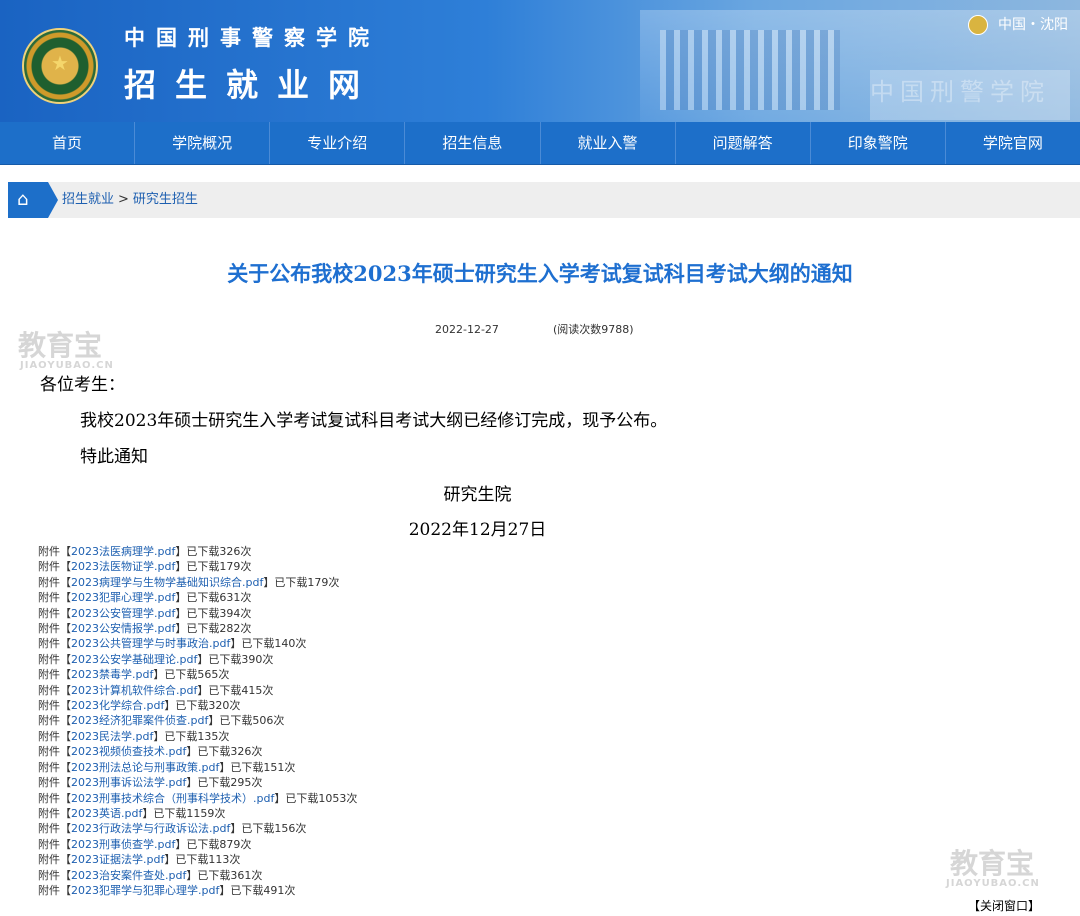  I want to click on attachment-link: 2023英语.pdf, so click(106, 813).